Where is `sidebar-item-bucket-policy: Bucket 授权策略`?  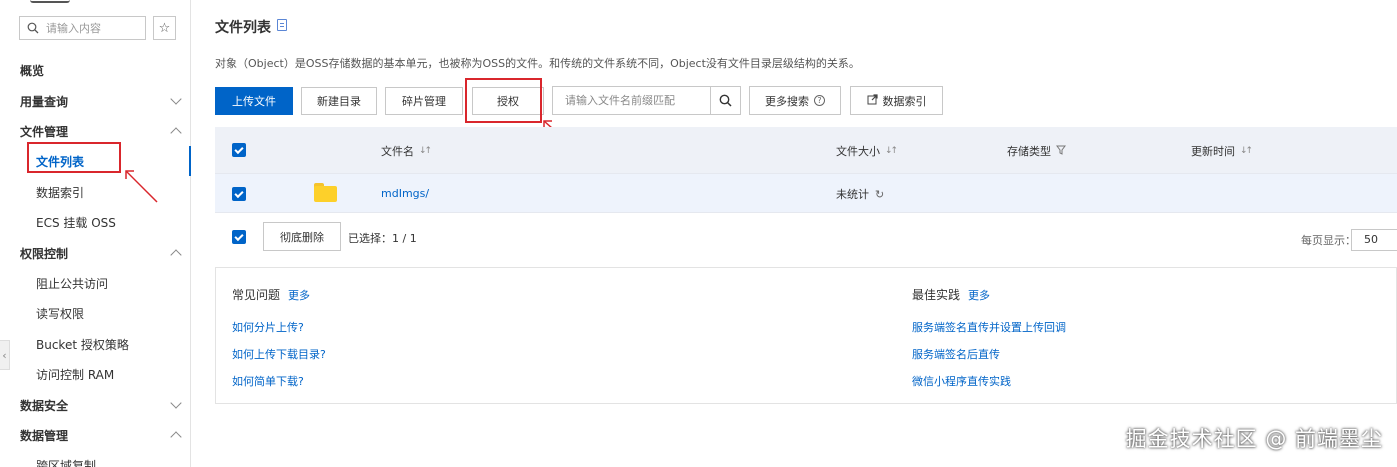
sidebar-item-bucket-policy: Bucket 授权策略 is located at coordinates (95, 344).